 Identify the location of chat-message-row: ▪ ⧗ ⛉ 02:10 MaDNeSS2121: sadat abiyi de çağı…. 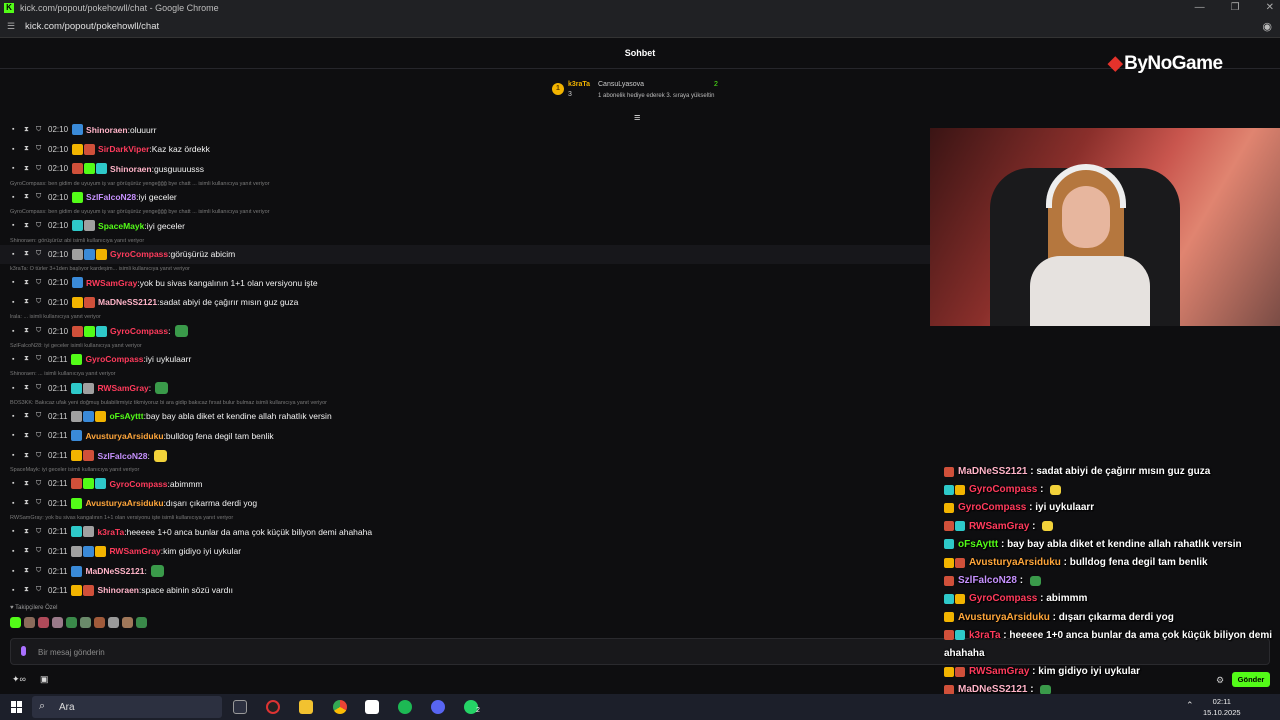
(465, 302).